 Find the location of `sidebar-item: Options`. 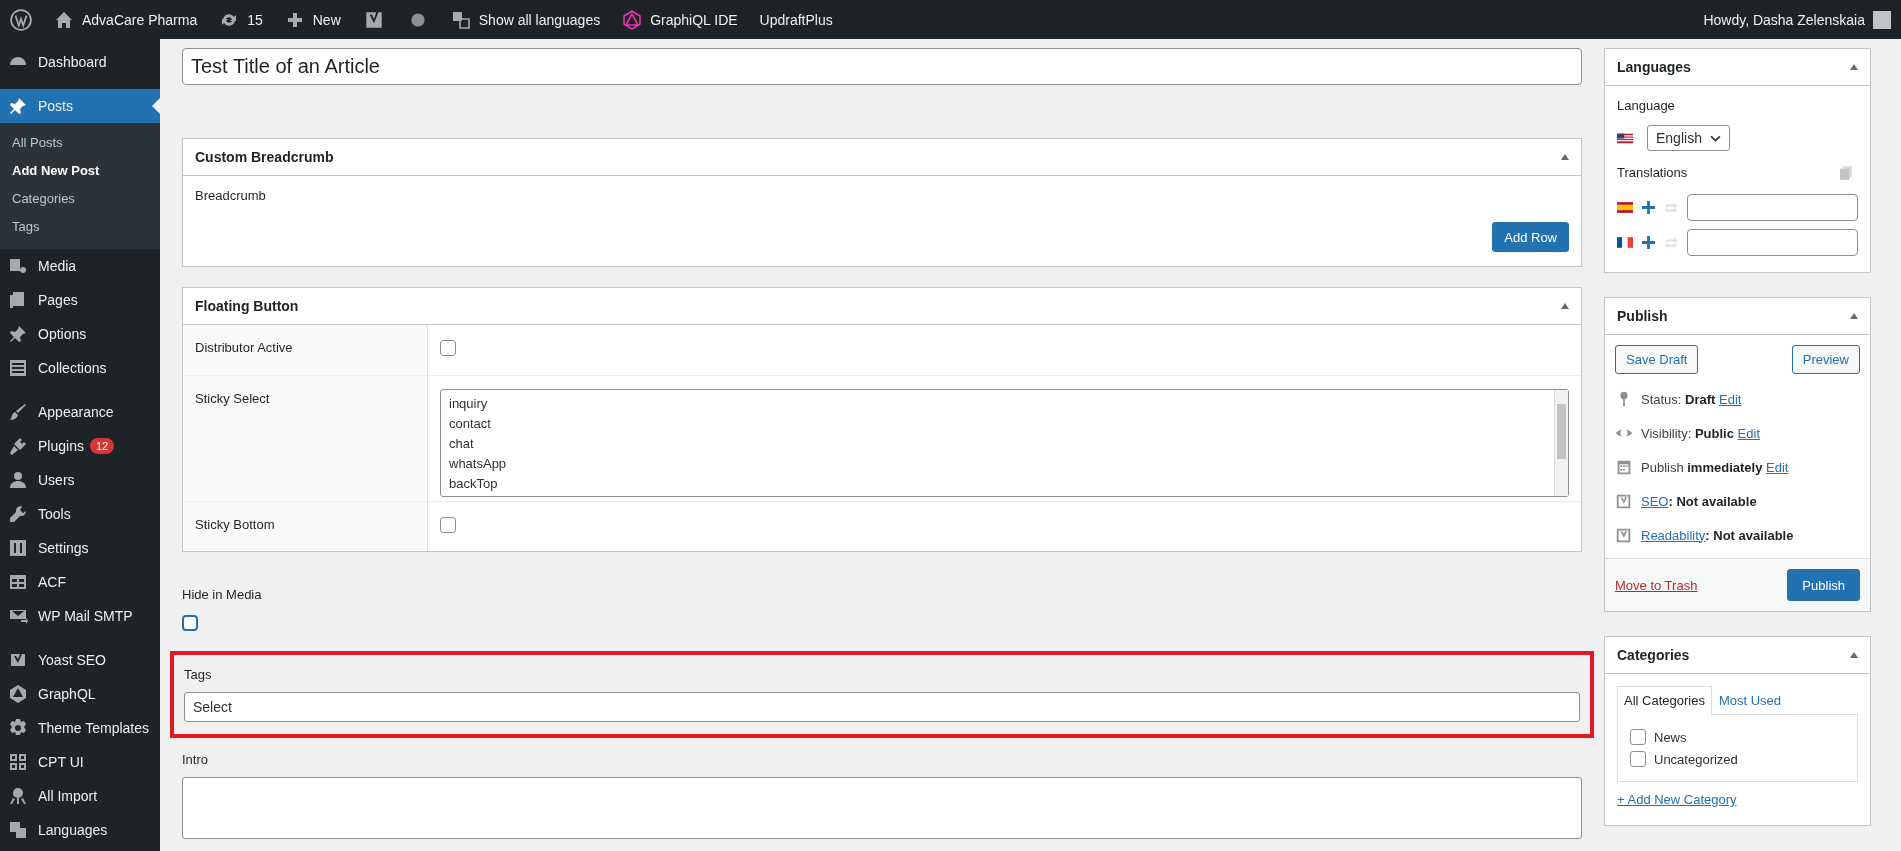

sidebar-item: Options is located at coordinates (80, 334).